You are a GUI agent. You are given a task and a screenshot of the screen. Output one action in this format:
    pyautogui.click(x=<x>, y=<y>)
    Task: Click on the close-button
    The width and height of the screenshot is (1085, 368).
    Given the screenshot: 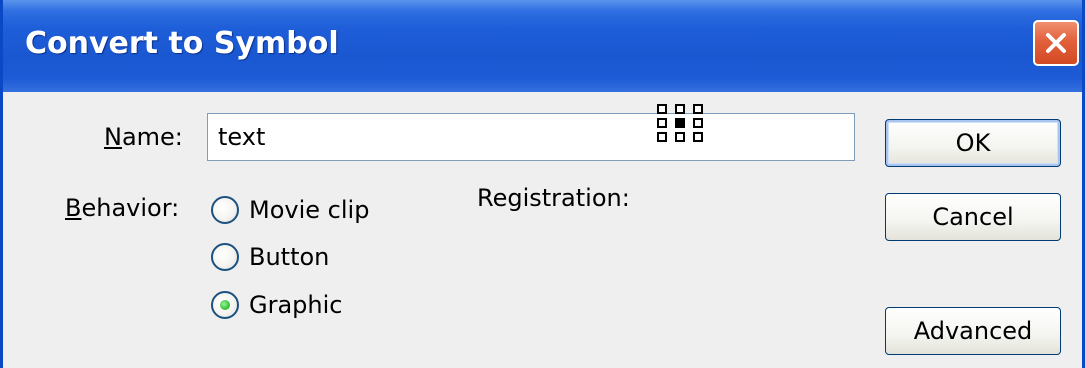 What is the action you would take?
    pyautogui.click(x=1056, y=43)
    